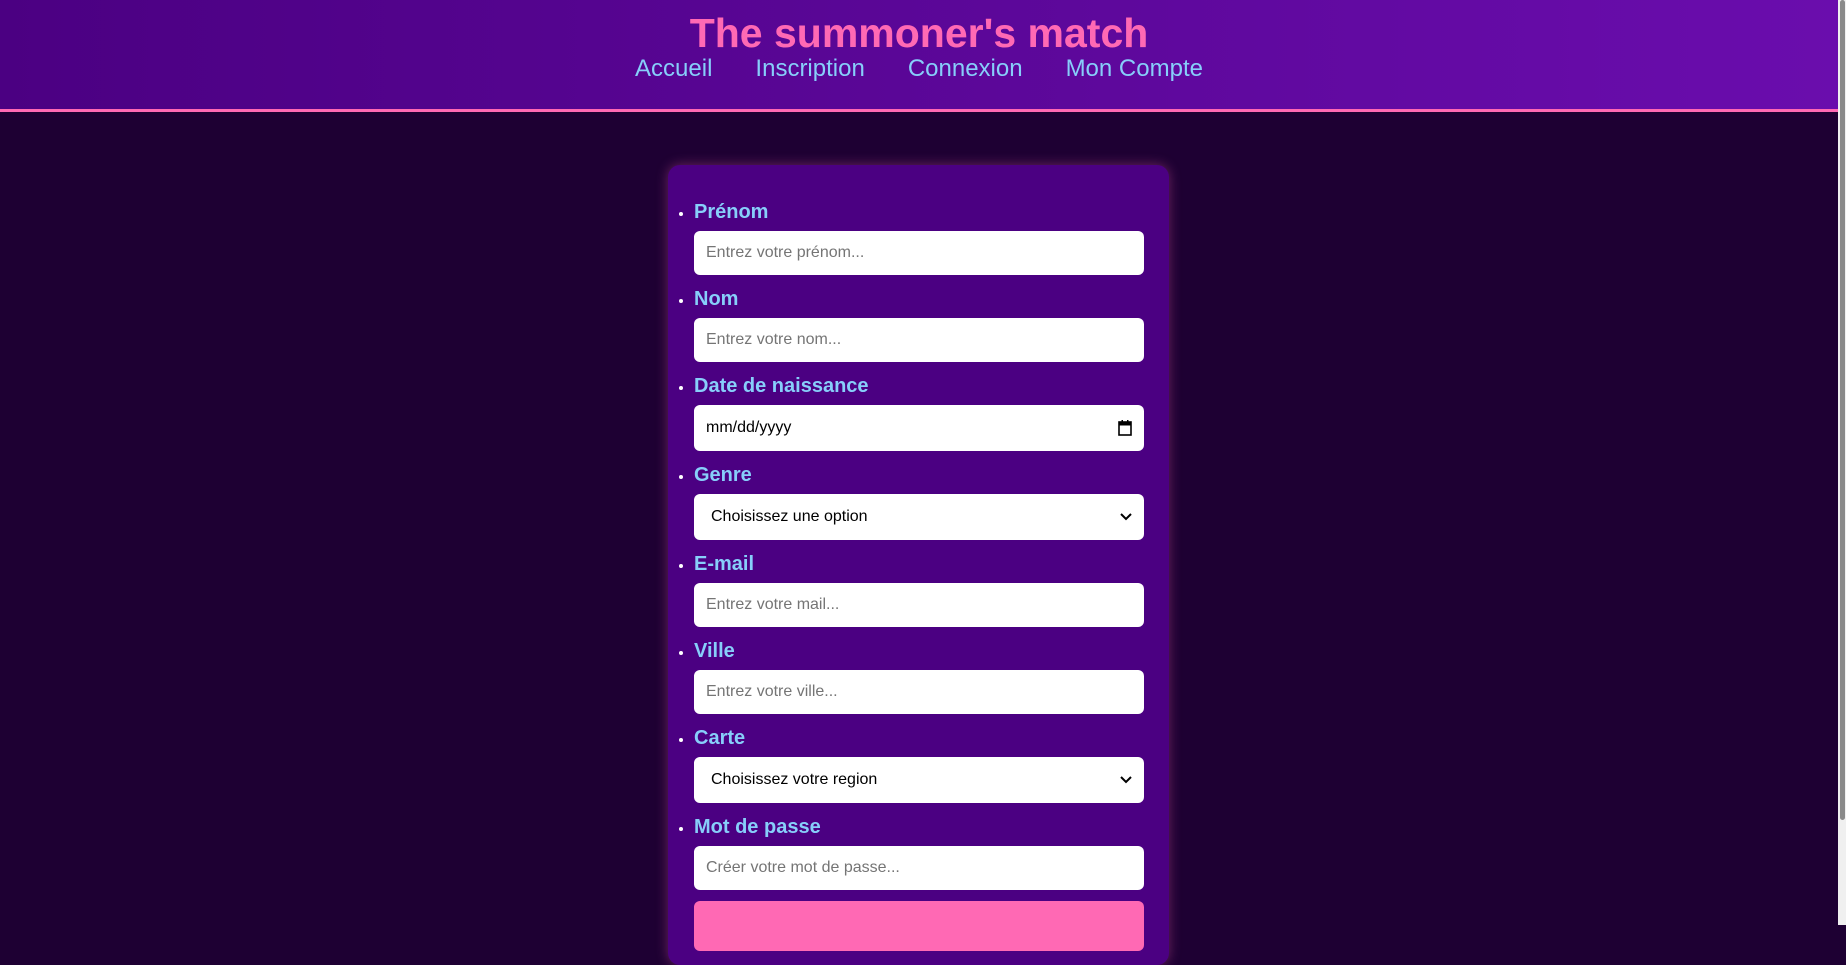 This screenshot has height=965, width=1846. Describe the element at coordinates (919, 517) in the screenshot. I see `genre-select: Choisissez une option` at that location.